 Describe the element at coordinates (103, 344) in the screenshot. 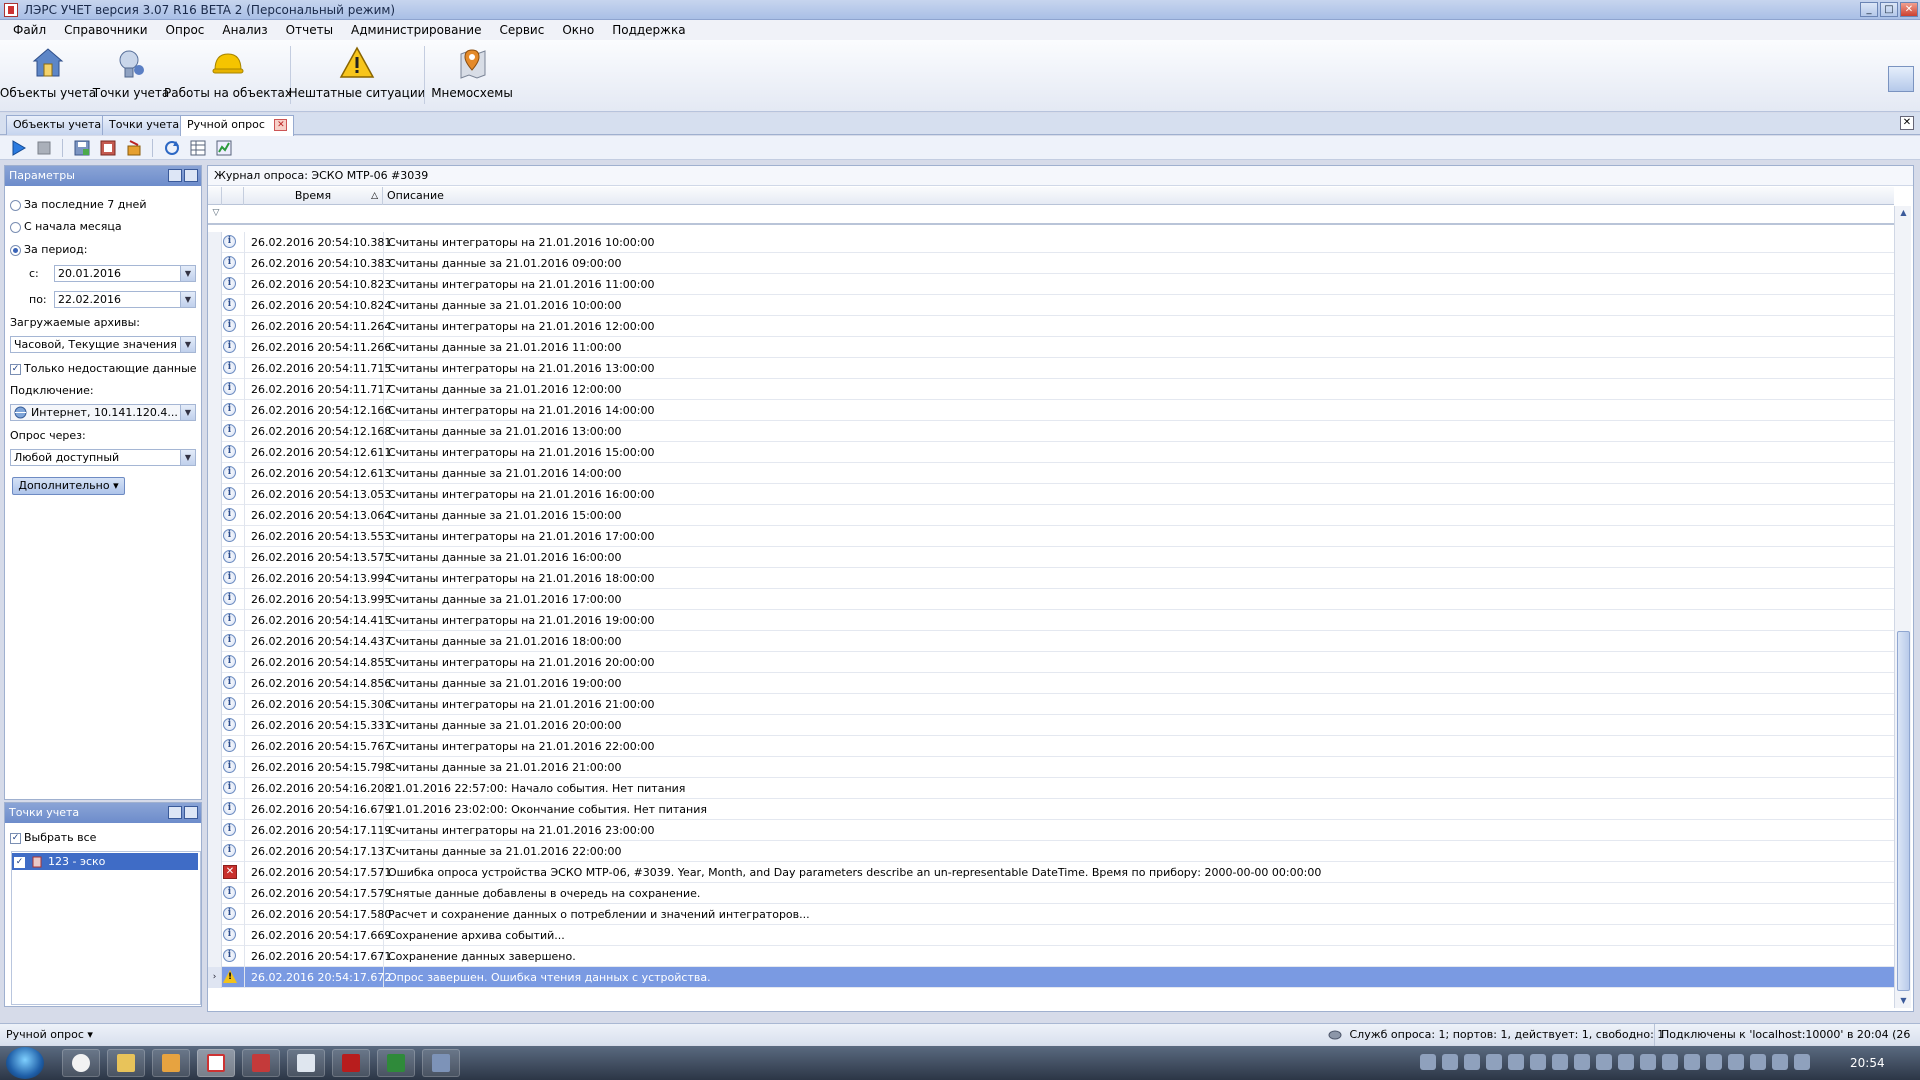

I see `archives-select: Часовой, Текущие значения ▼` at that location.